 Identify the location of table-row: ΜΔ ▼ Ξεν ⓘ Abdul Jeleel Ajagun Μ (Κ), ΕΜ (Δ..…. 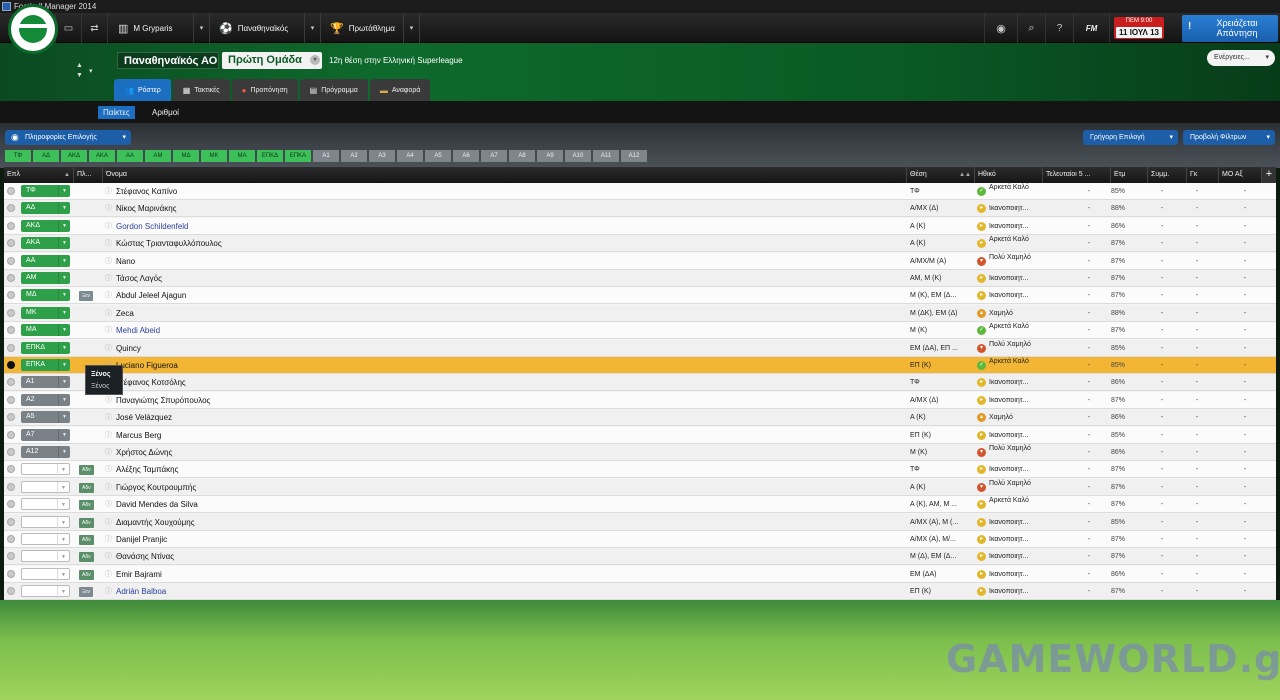
(640, 296).